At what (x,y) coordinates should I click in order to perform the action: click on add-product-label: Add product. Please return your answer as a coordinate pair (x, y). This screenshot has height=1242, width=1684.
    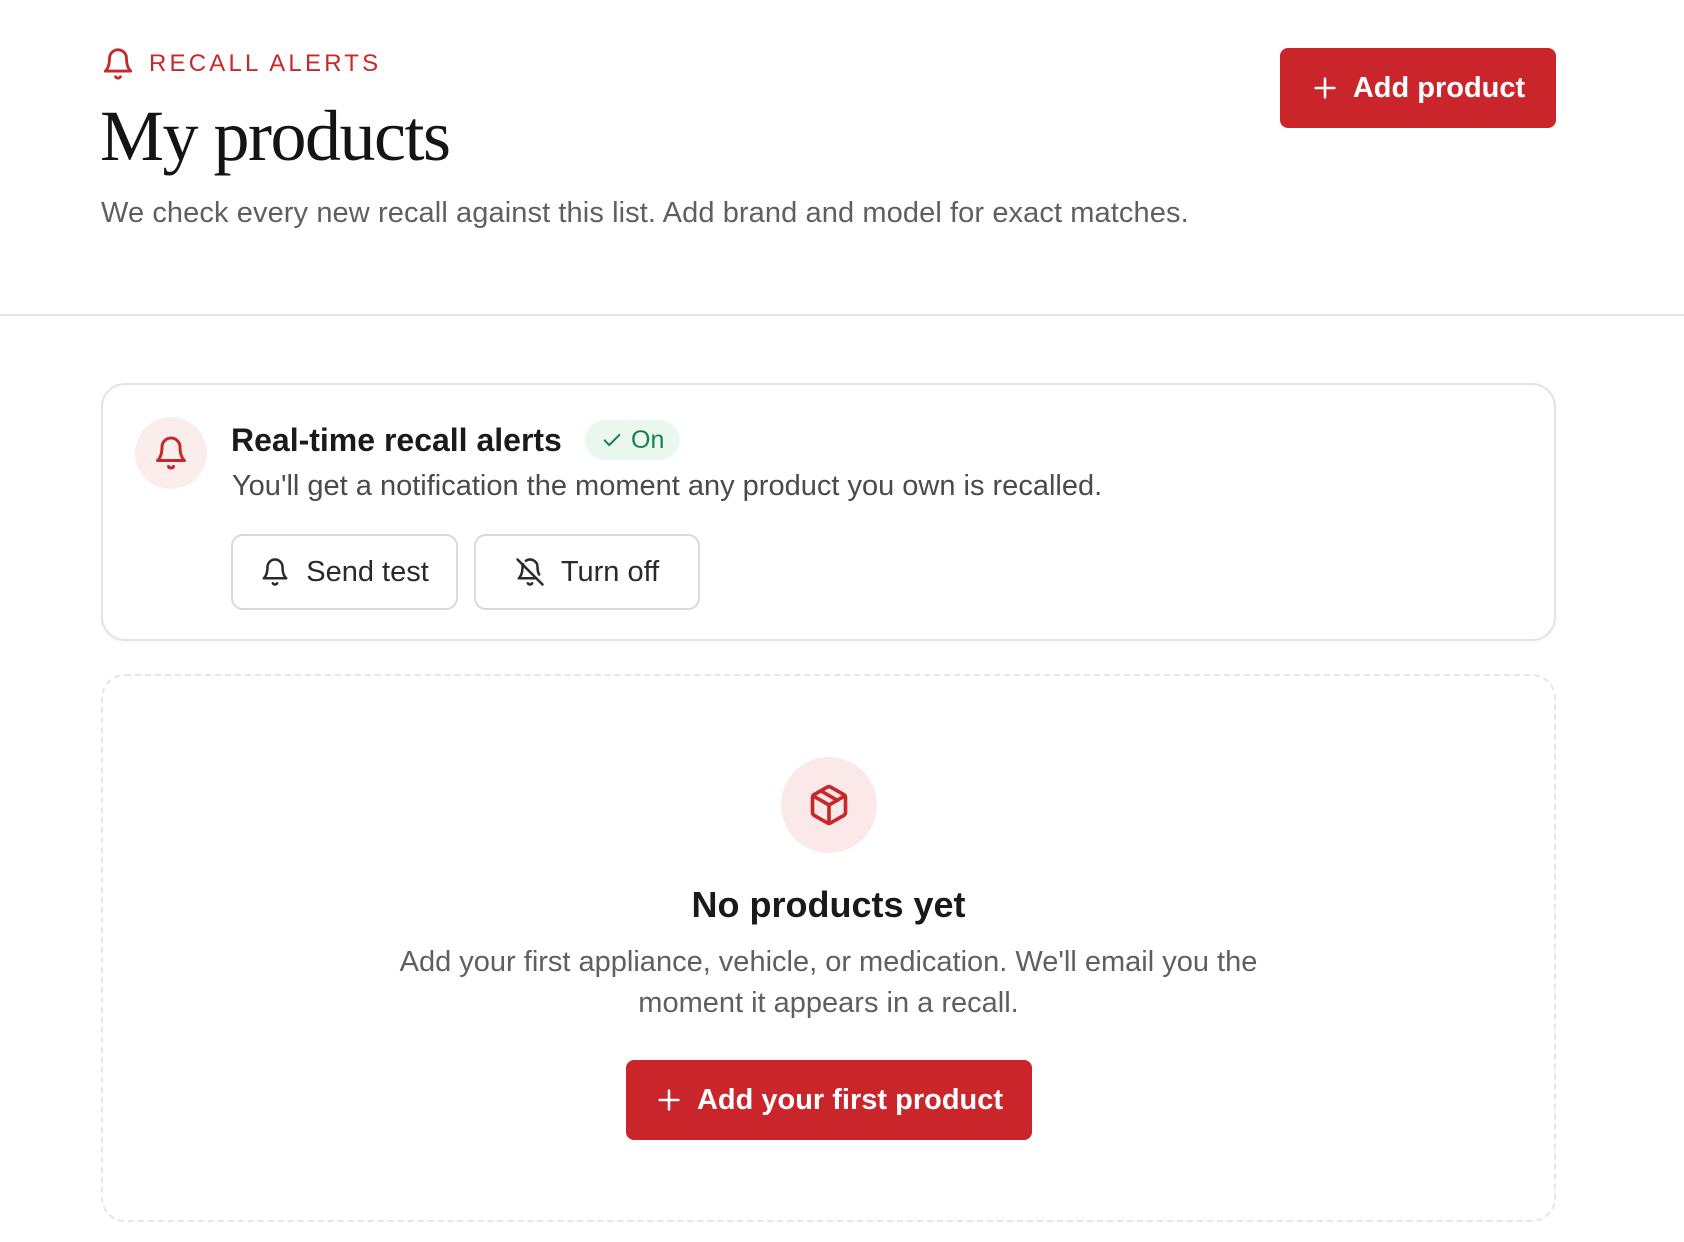
    Looking at the image, I should click on (1439, 87).